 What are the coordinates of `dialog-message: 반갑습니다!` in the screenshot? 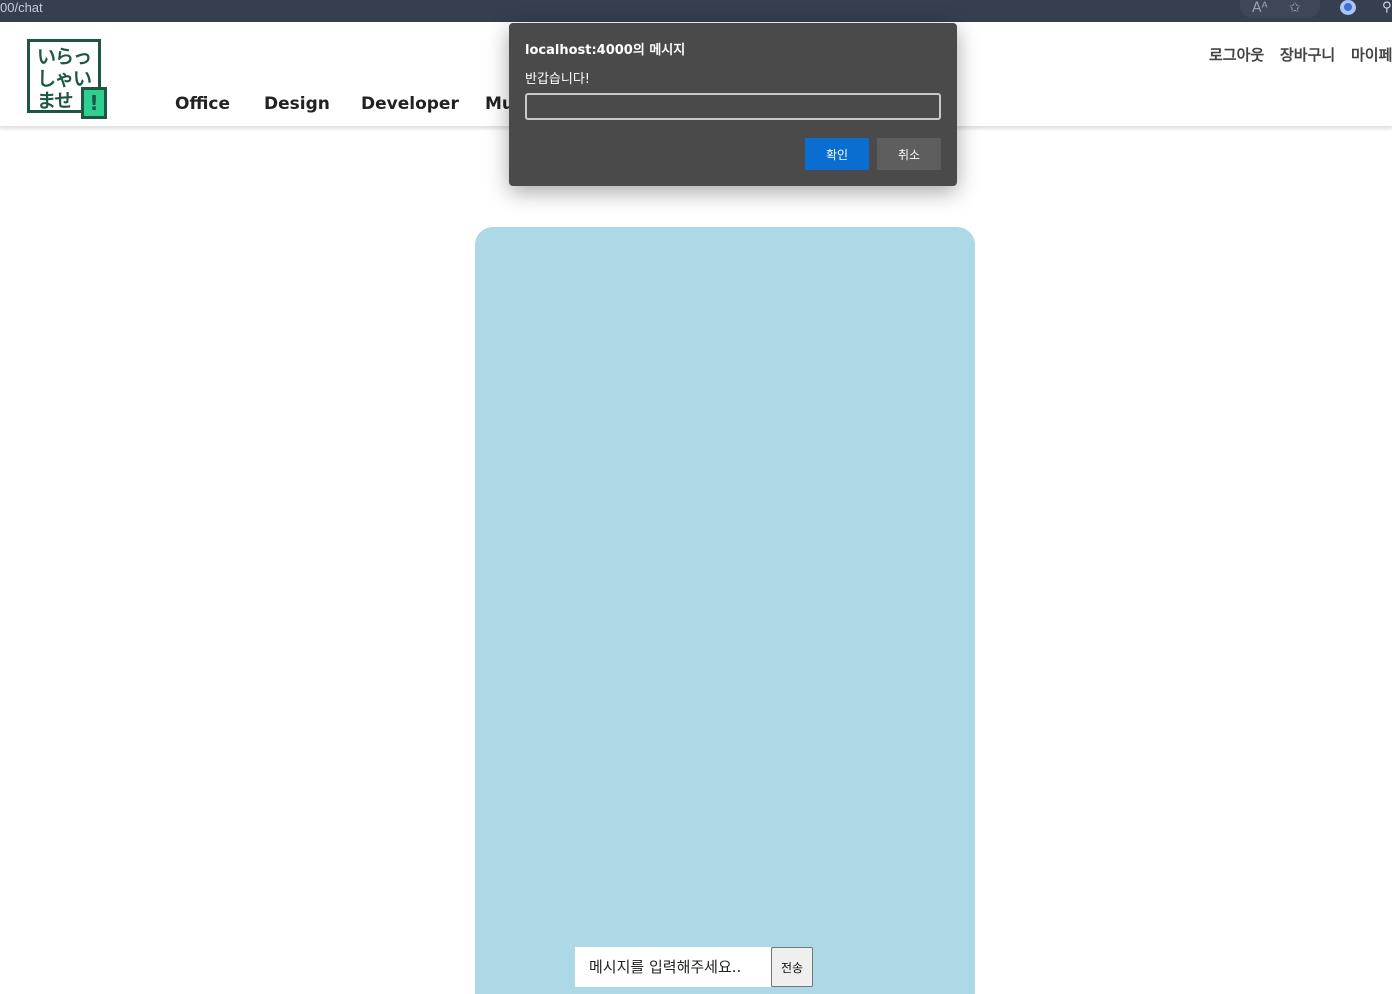 It's located at (558, 79).